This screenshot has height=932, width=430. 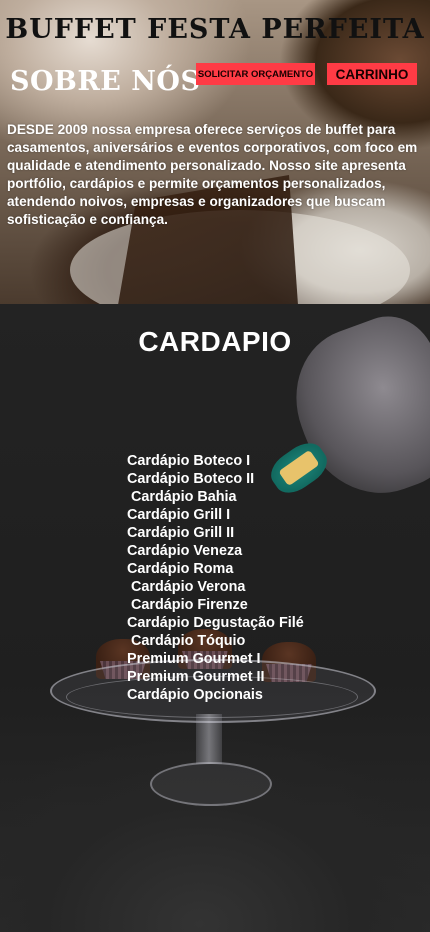 What do you see at coordinates (211, 784) in the screenshot?
I see `cake-stand-base` at bounding box center [211, 784].